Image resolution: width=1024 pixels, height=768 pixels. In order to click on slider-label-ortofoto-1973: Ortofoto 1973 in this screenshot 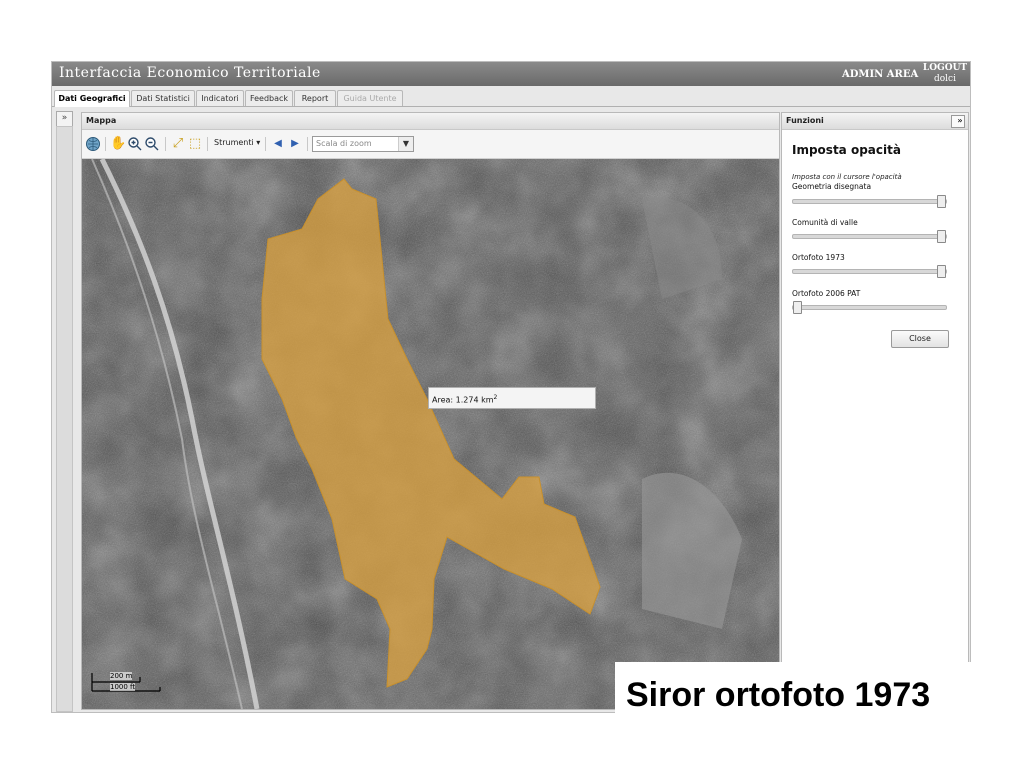, I will do `click(818, 257)`.